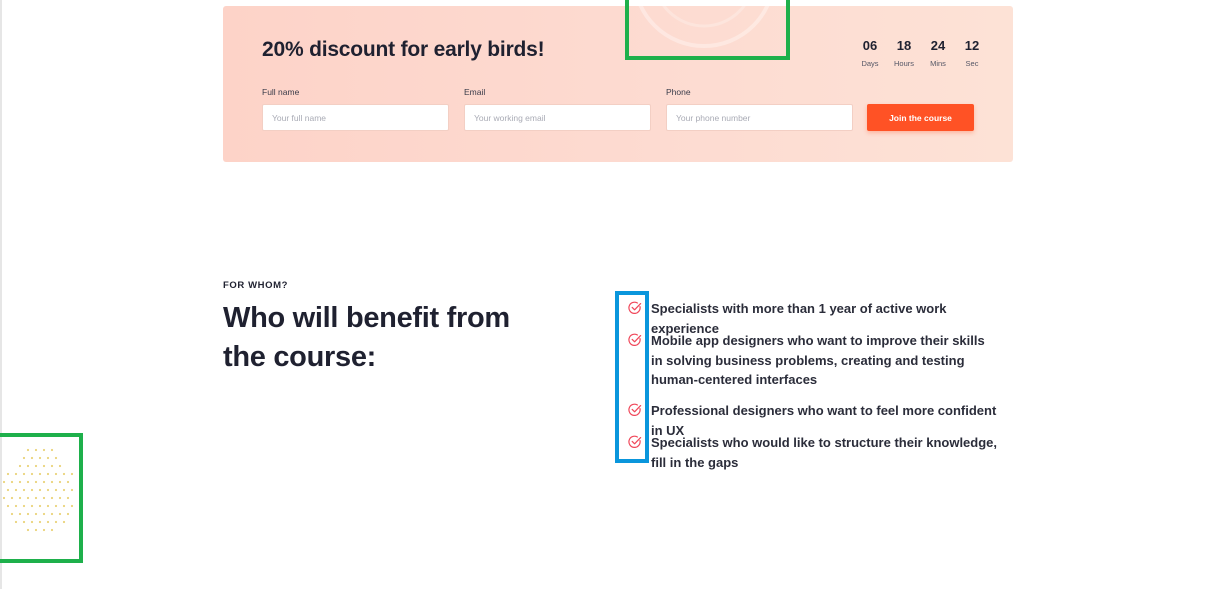 The width and height of the screenshot is (1224, 589). I want to click on phone-label: Phone, so click(678, 92).